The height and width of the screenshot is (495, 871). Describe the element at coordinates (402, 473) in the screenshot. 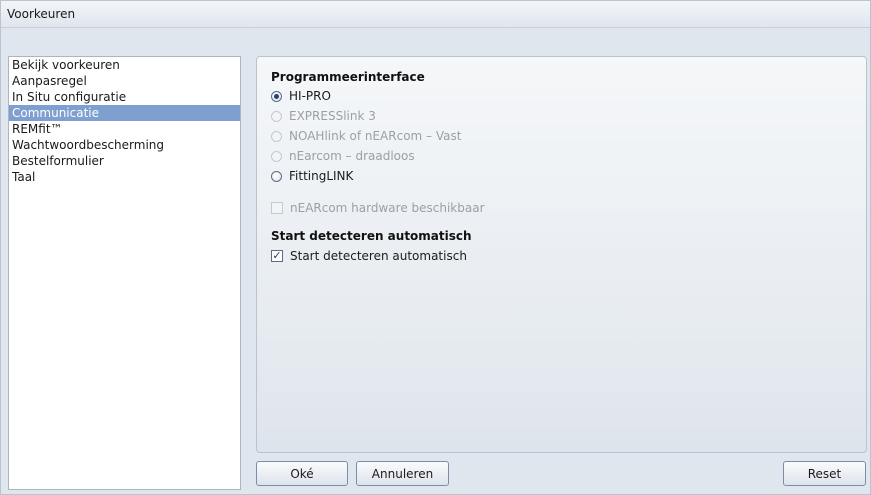

I see `cancel-button: Annuleren` at that location.